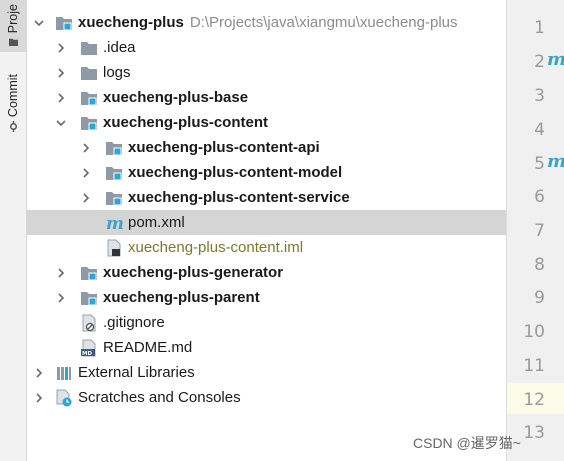 The image size is (564, 461). Describe the element at coordinates (88, 348) in the screenshot. I see `markdown-file-icon: MD` at that location.